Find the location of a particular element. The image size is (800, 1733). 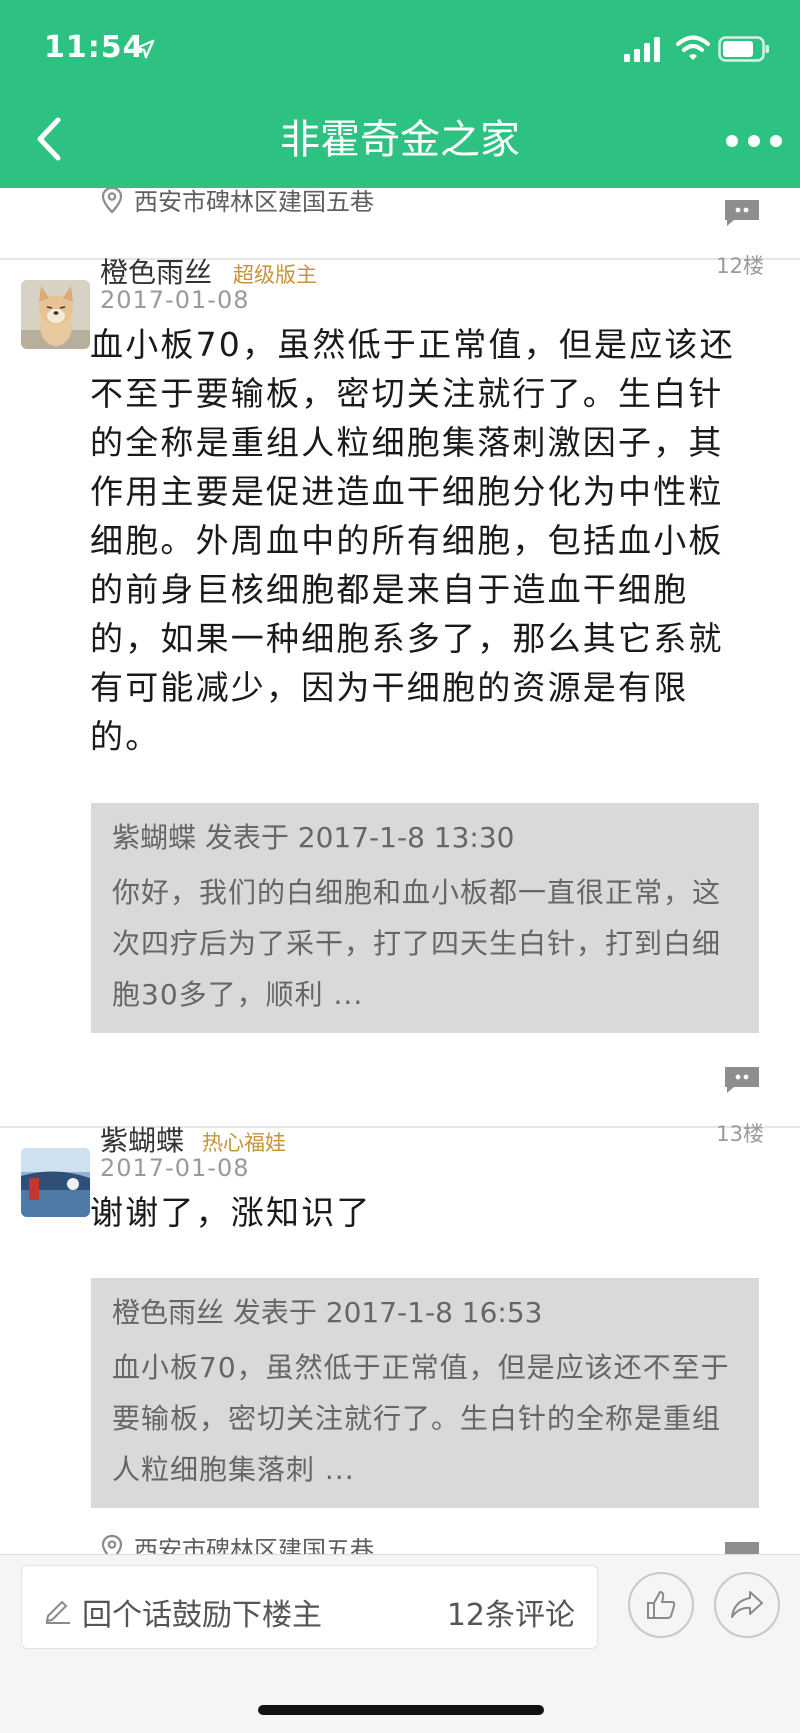

thumbs-up-icon is located at coordinates (661, 1605).